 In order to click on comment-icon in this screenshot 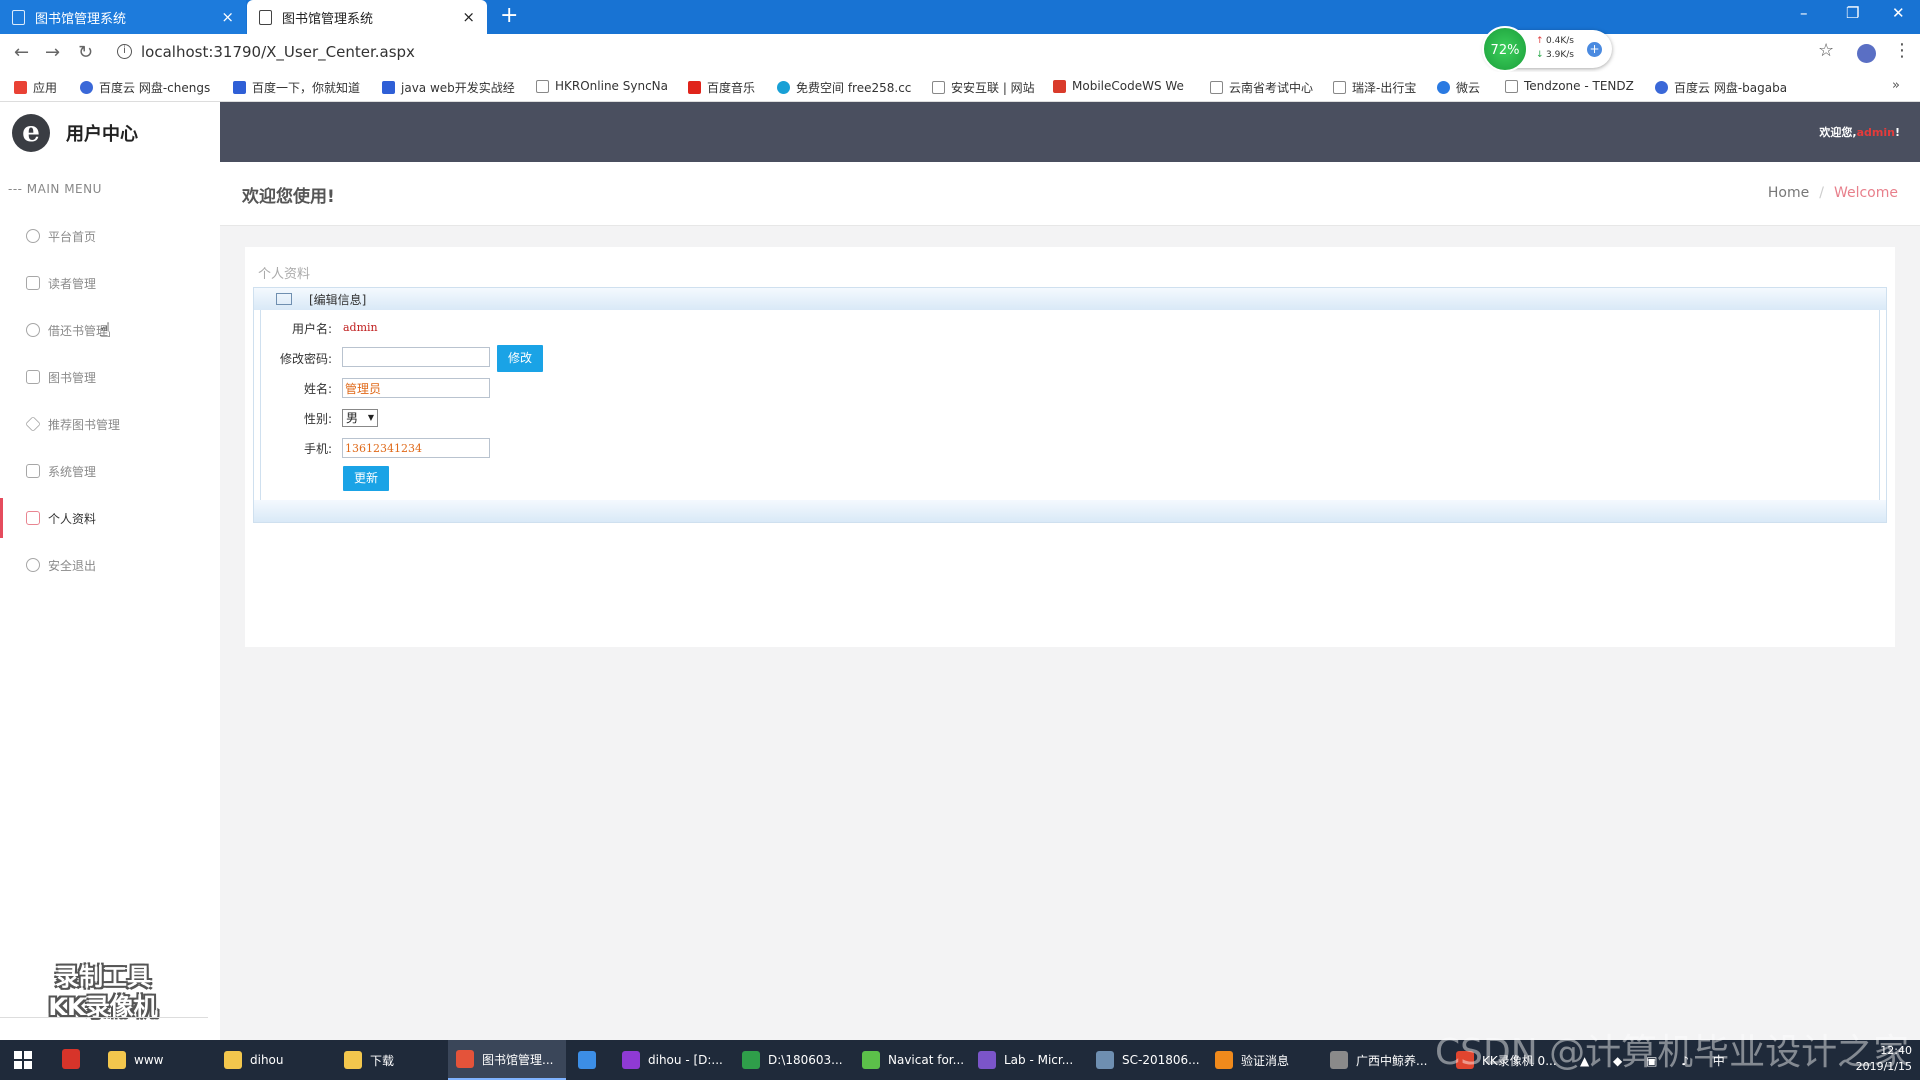, I will do `click(33, 518)`.